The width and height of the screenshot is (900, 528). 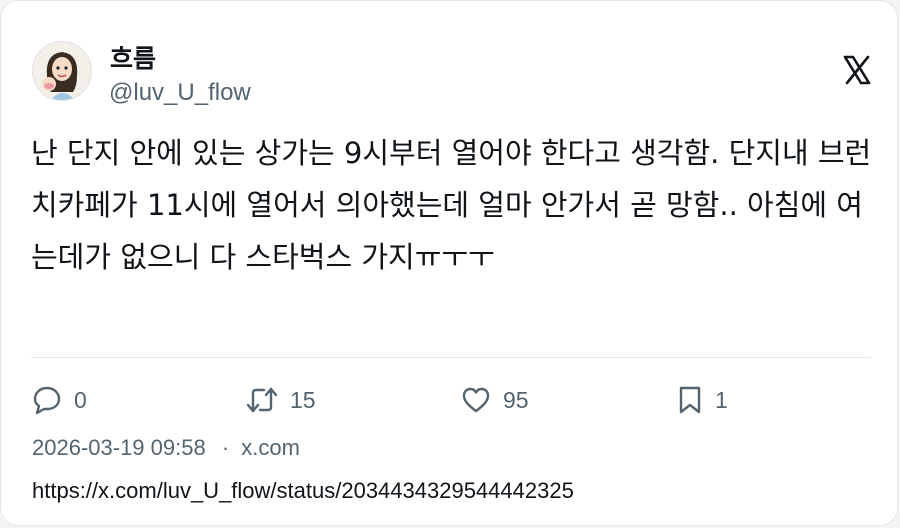 I want to click on reply-icon, so click(x=47, y=400).